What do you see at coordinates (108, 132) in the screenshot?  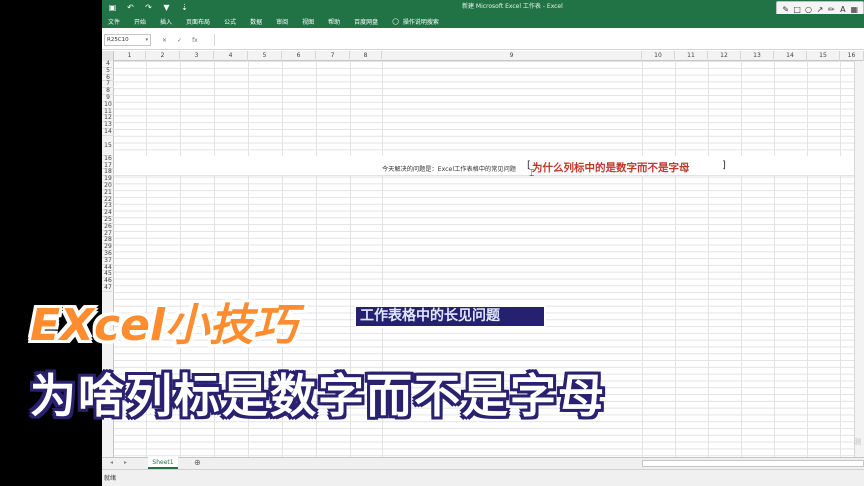 I see `row-header: 14` at bounding box center [108, 132].